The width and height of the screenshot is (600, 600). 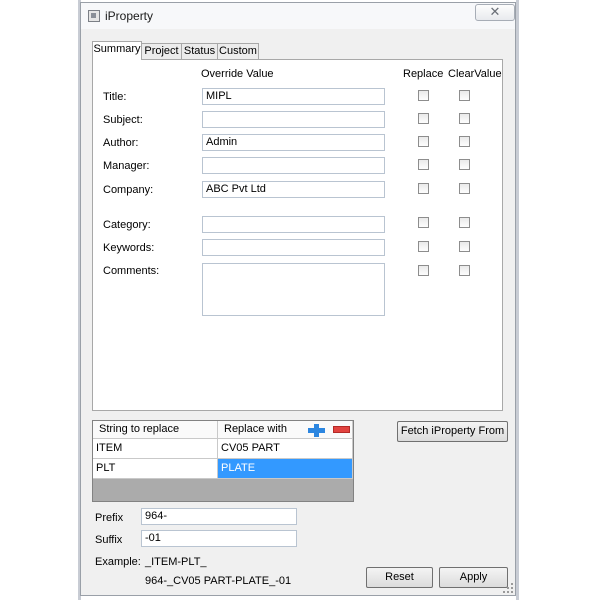 I want to click on keywords-replace-checkbox, so click(x=423, y=246).